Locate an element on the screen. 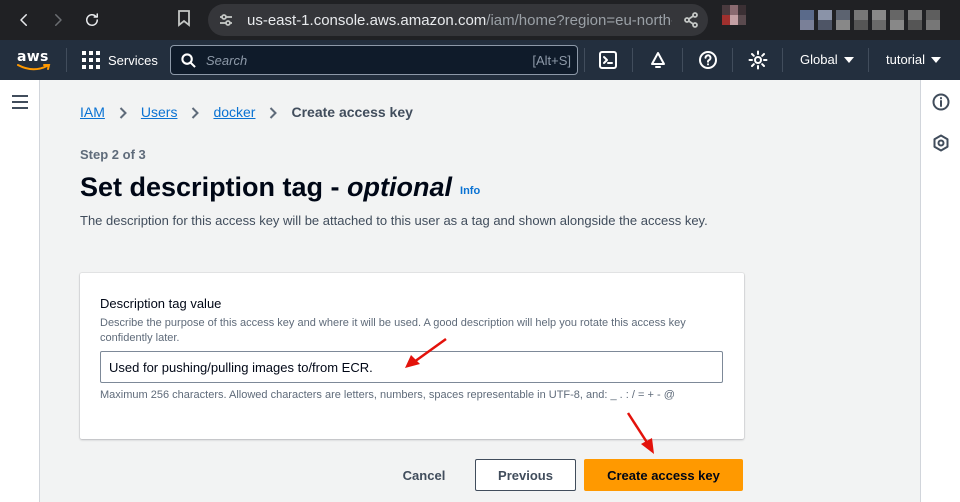 The image size is (960, 502). right-tools-rail is located at coordinates (940, 291).